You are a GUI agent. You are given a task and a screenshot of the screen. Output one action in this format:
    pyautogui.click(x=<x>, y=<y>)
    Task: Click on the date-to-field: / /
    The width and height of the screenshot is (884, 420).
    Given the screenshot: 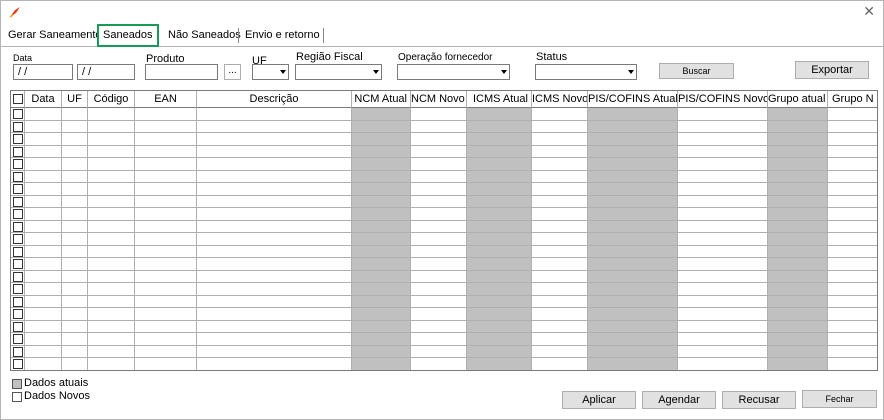 What is the action you would take?
    pyautogui.click(x=106, y=72)
    